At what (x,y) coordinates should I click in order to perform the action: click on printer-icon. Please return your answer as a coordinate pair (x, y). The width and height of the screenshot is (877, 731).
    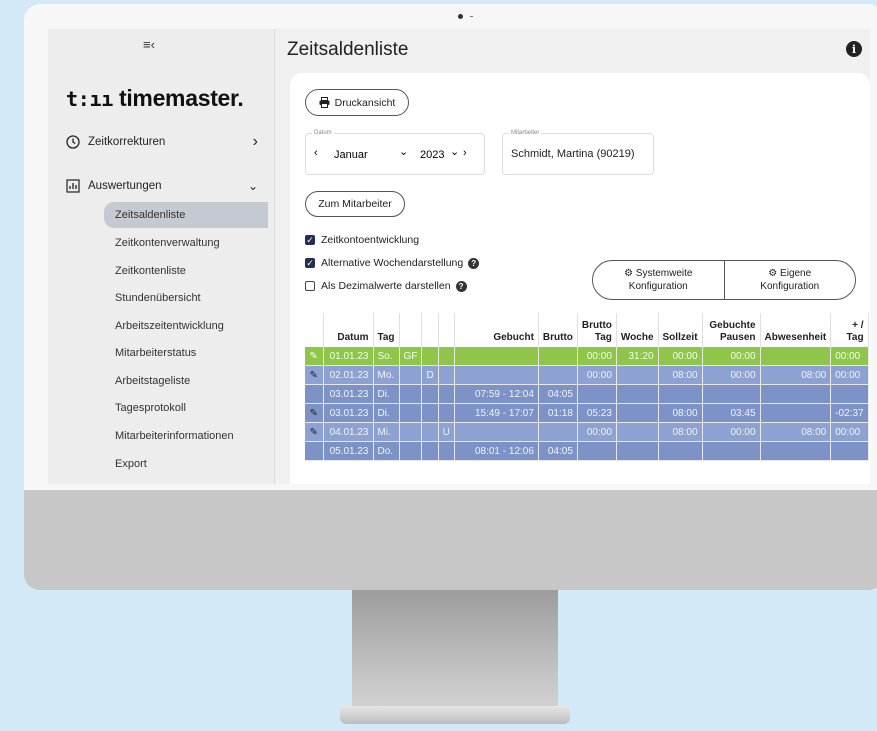
    Looking at the image, I should click on (324, 102).